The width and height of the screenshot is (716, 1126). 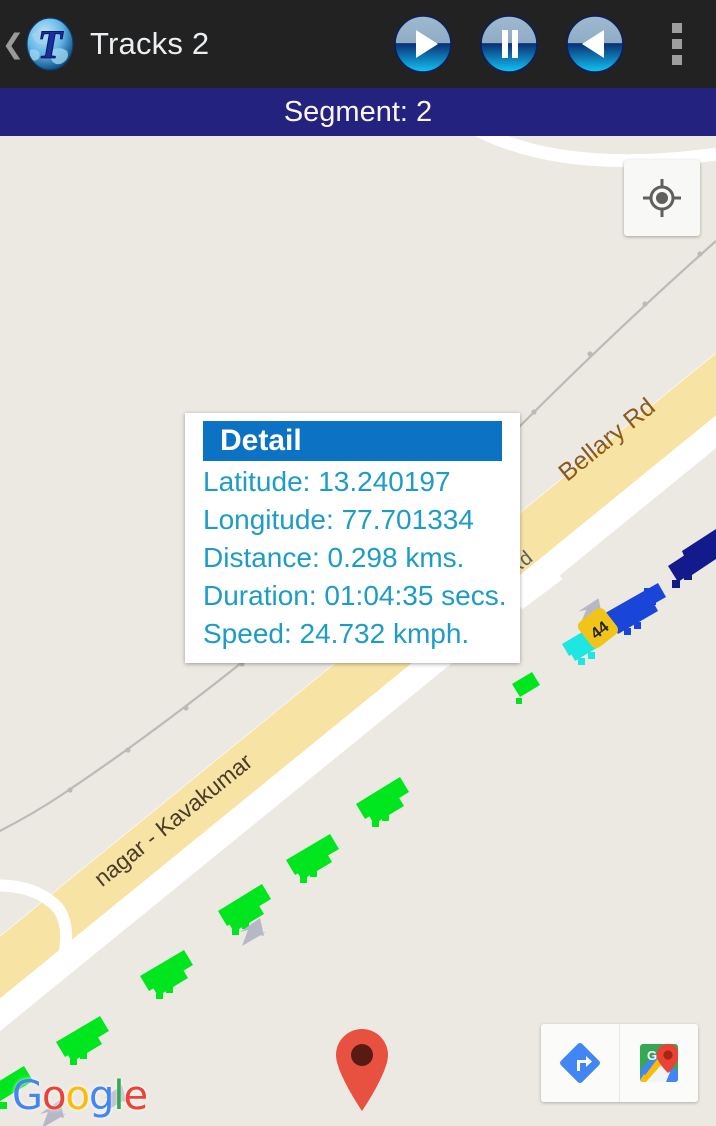 What do you see at coordinates (336, 633) in the screenshot?
I see `speed-row: Speed: 24.732 kmph.` at bounding box center [336, 633].